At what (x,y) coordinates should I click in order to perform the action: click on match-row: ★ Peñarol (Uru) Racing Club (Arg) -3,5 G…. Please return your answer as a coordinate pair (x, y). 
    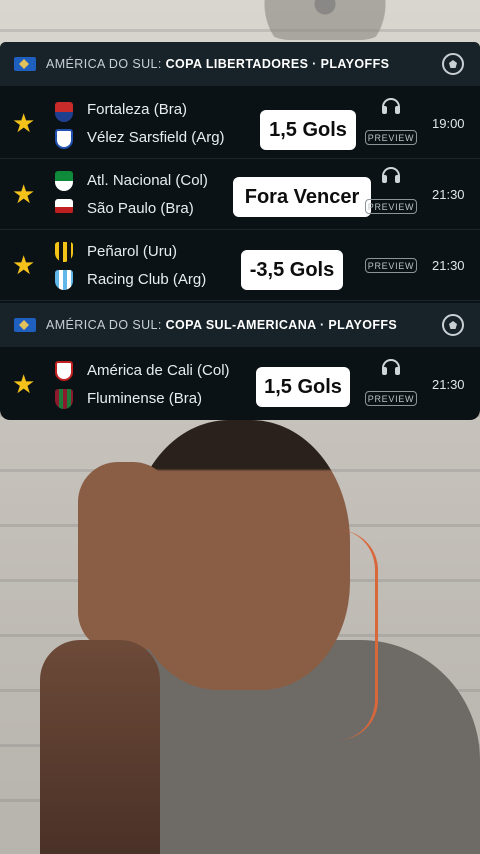
    Looking at the image, I should click on (240, 265).